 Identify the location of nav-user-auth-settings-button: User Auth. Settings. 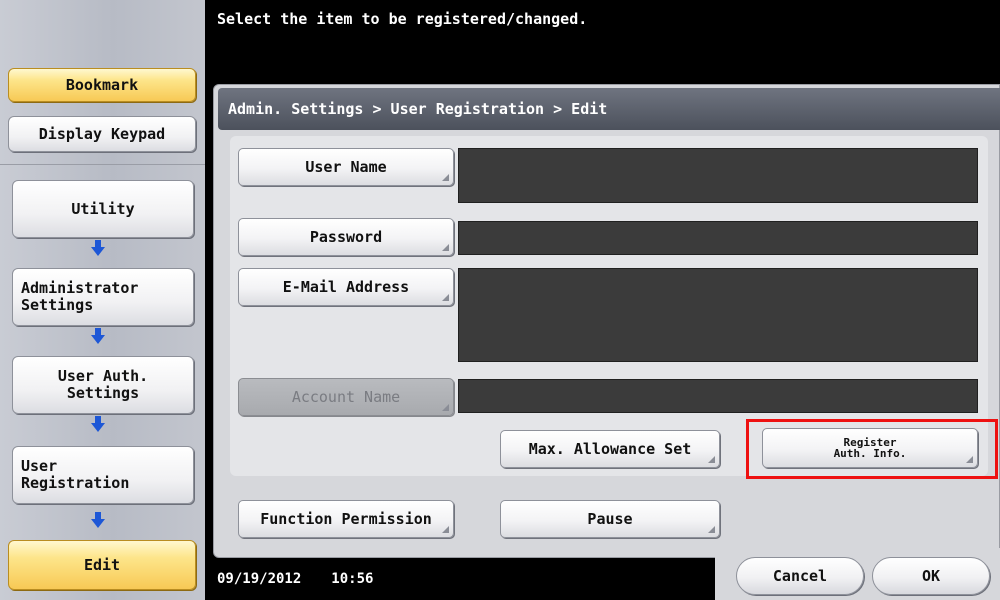
(103, 385).